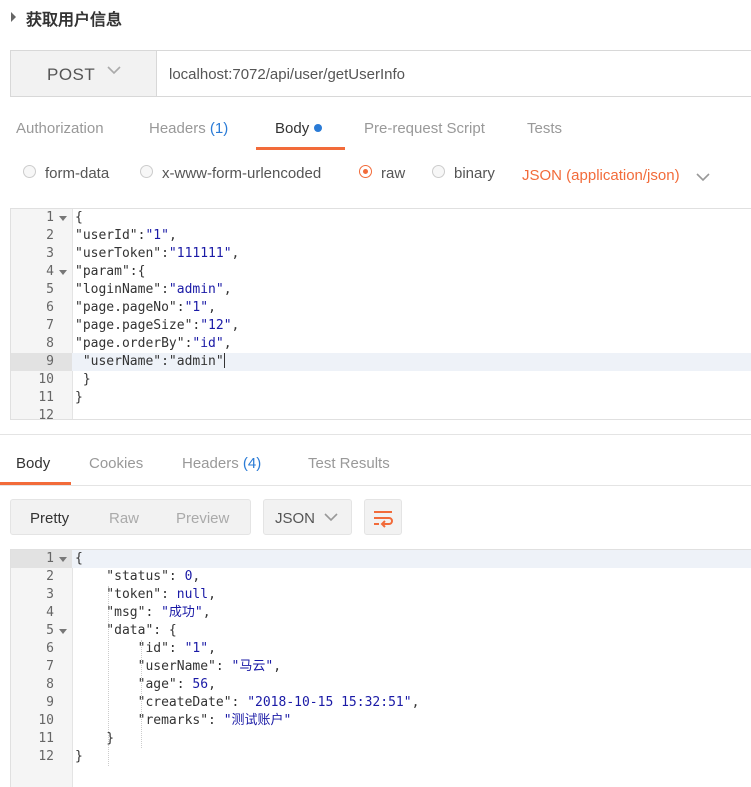 The image size is (751, 787). Describe the element at coordinates (164, 666) in the screenshot. I see `code-line: 7 "userName": "马云",` at that location.